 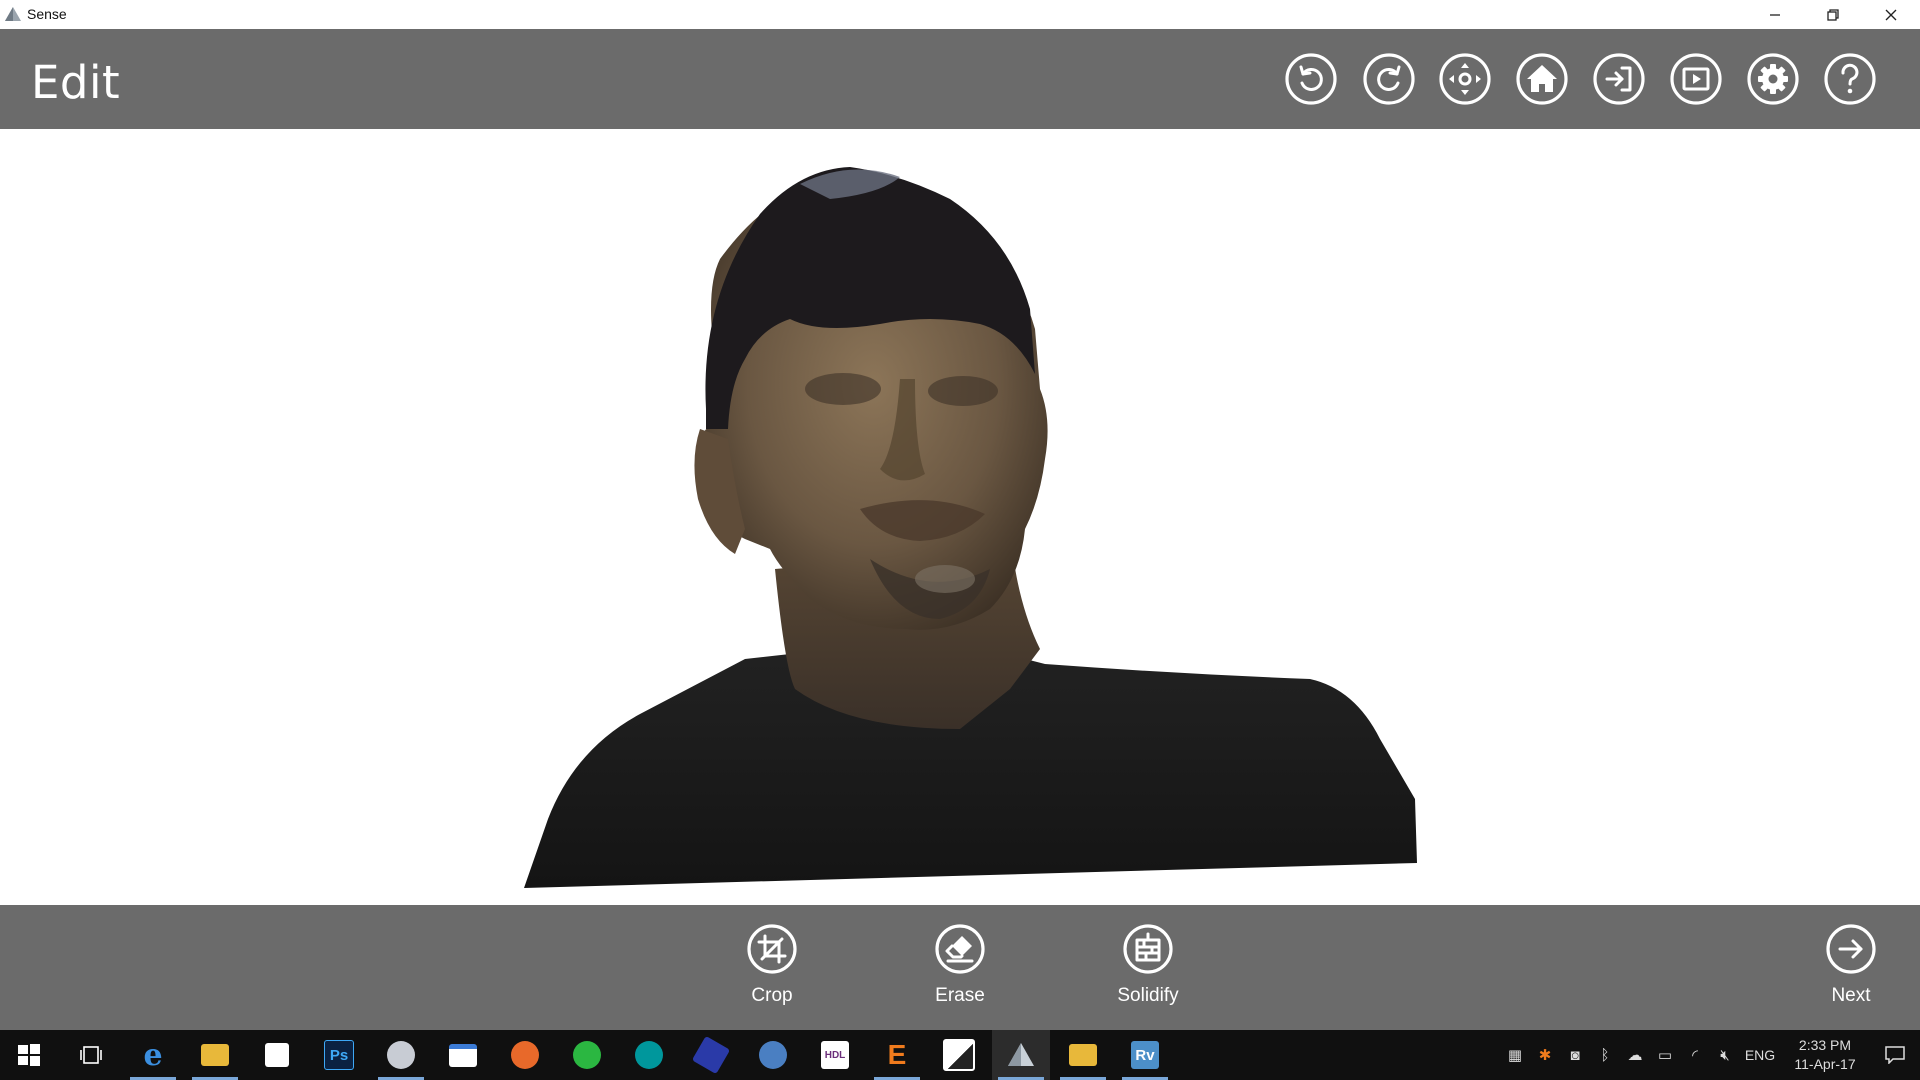 What do you see at coordinates (1851, 995) in the screenshot?
I see `next-label: Next` at bounding box center [1851, 995].